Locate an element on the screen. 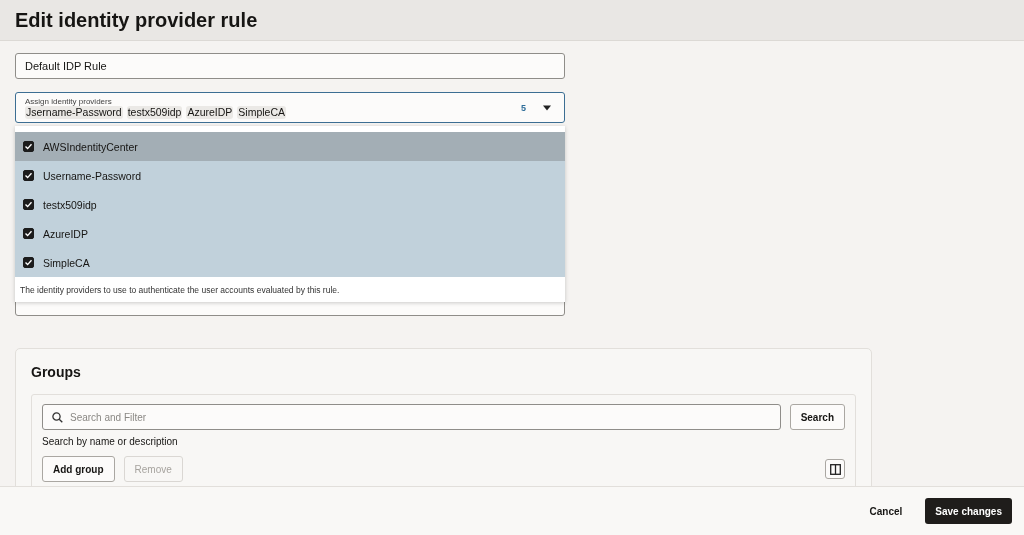 The image size is (1024, 535). page-title: Edit identity provider rule is located at coordinates (136, 20).